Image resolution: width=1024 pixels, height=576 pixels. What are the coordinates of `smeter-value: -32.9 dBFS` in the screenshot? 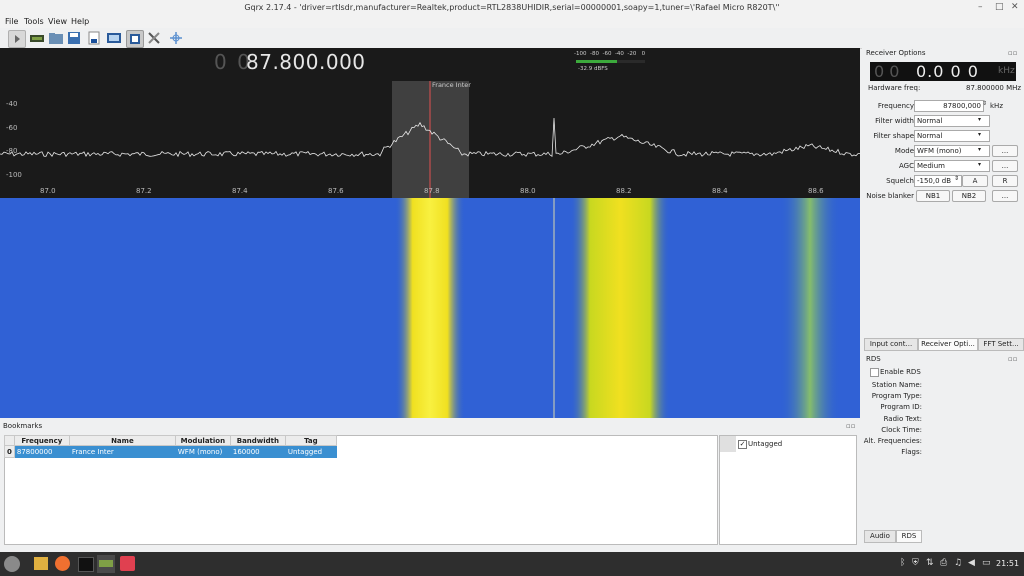 It's located at (593, 69).